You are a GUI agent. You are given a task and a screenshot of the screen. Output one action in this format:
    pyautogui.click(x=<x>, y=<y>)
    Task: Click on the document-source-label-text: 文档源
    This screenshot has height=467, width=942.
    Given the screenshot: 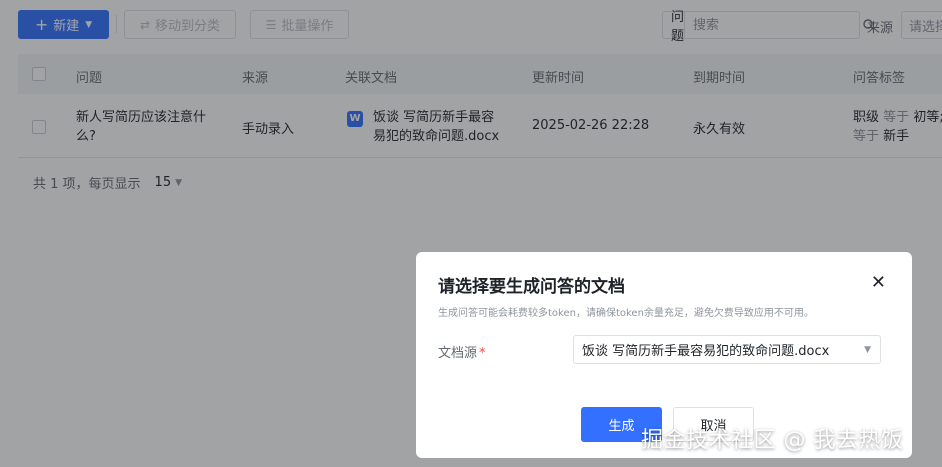 What is the action you would take?
    pyautogui.click(x=458, y=353)
    